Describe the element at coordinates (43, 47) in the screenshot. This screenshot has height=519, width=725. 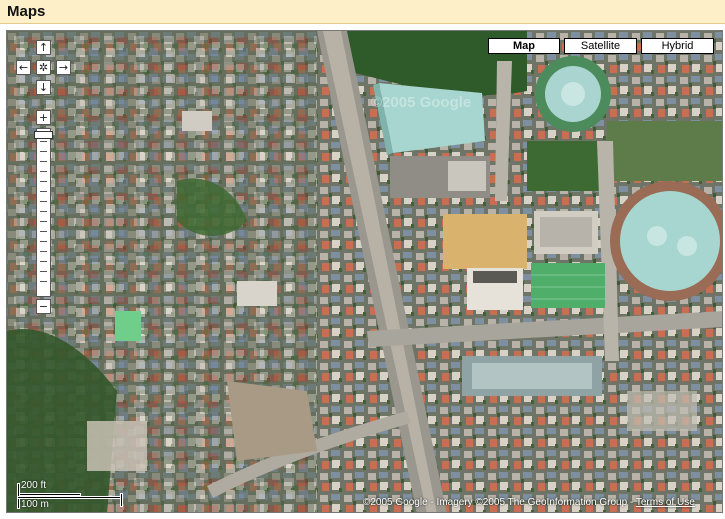
I see `pan-up-icon: ↑` at that location.